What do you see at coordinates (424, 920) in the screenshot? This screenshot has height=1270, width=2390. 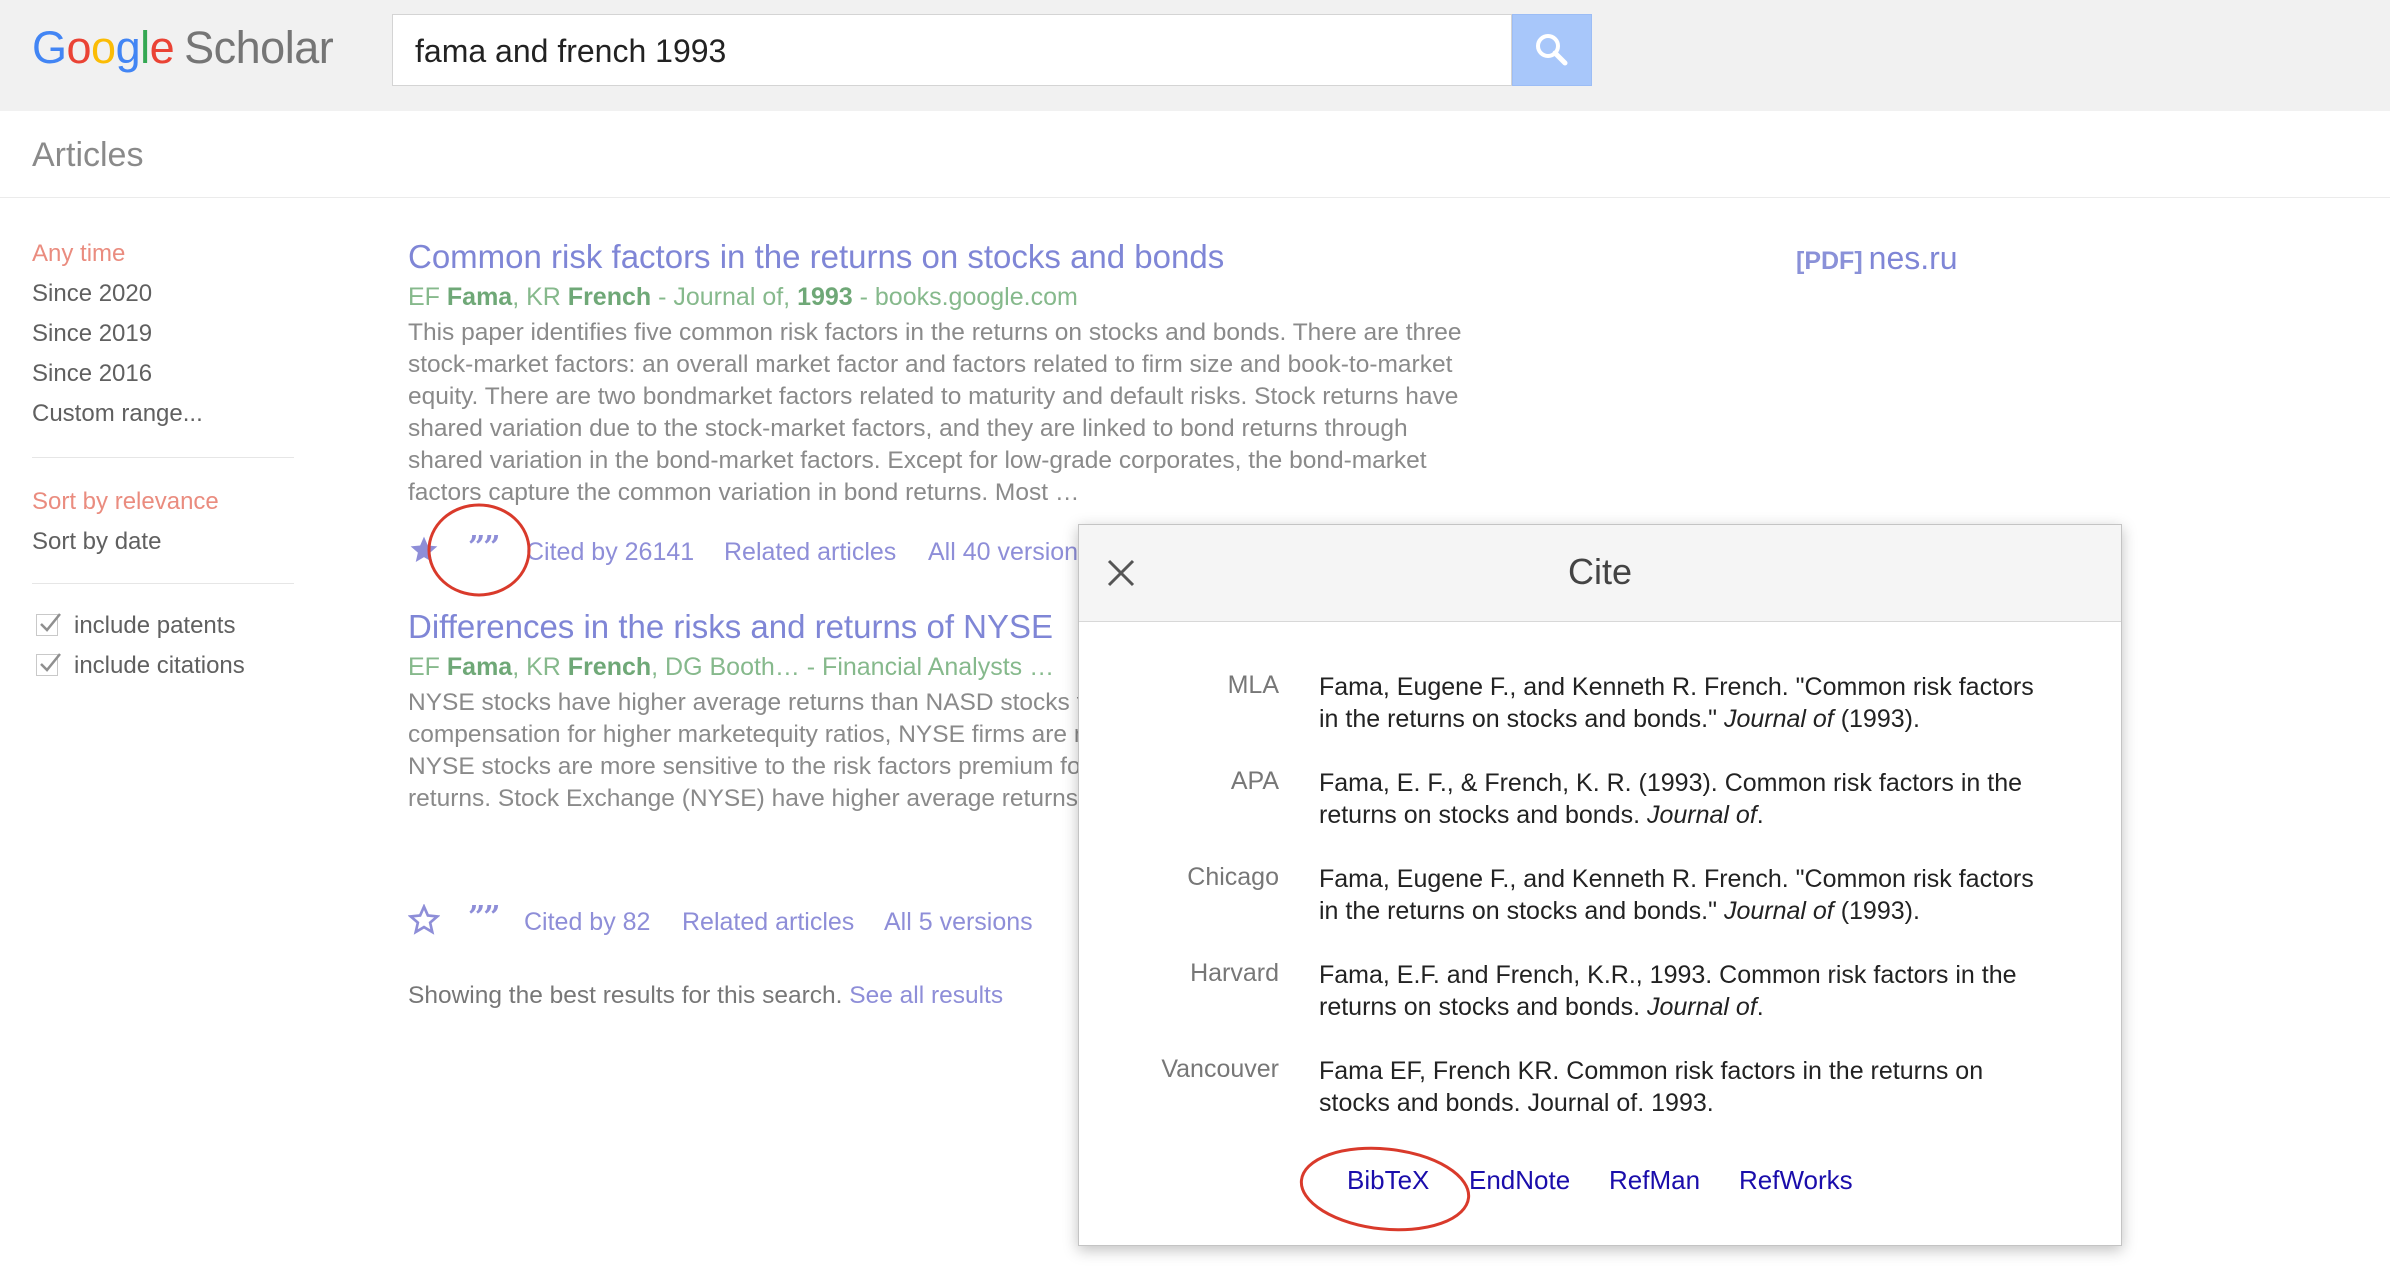 I see `star-outline-icon` at bounding box center [424, 920].